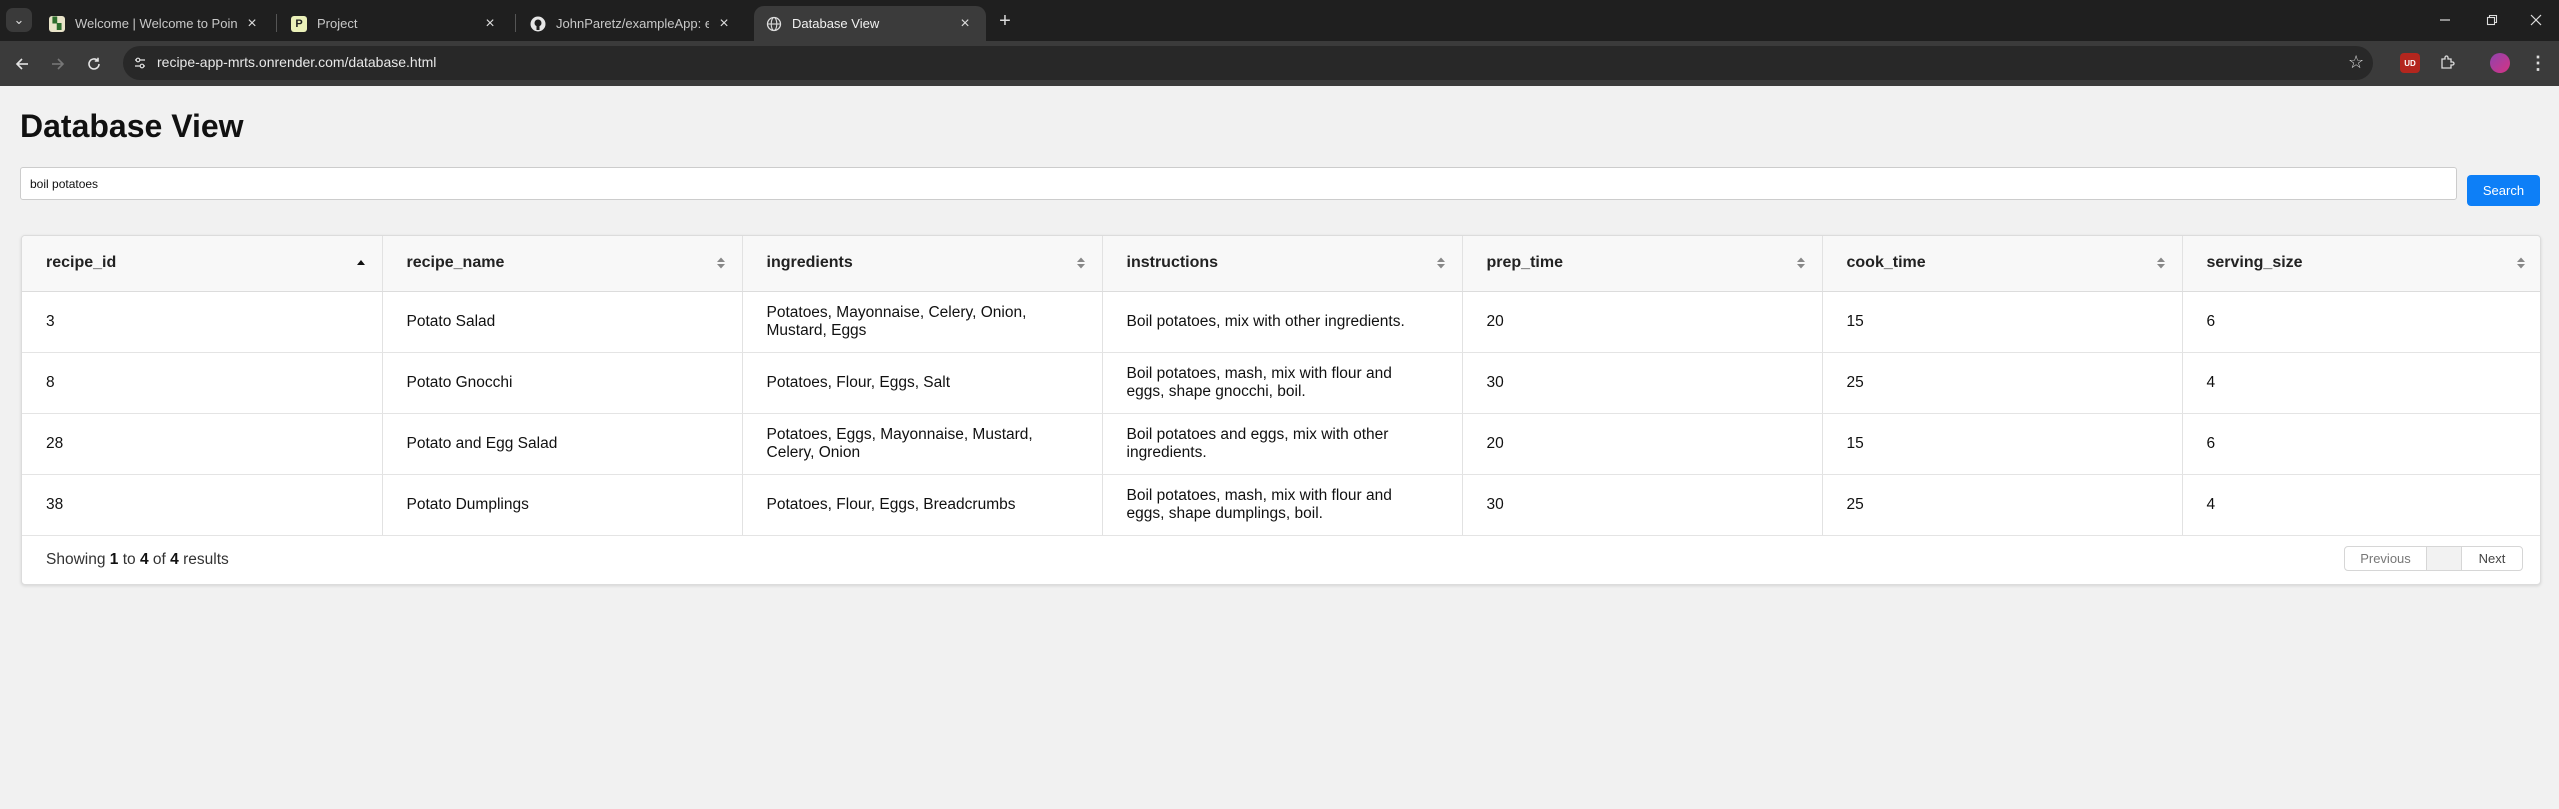 The image size is (2559, 809). What do you see at coordinates (202, 264) in the screenshot?
I see `column-header-recipe-id: recipe_id` at bounding box center [202, 264].